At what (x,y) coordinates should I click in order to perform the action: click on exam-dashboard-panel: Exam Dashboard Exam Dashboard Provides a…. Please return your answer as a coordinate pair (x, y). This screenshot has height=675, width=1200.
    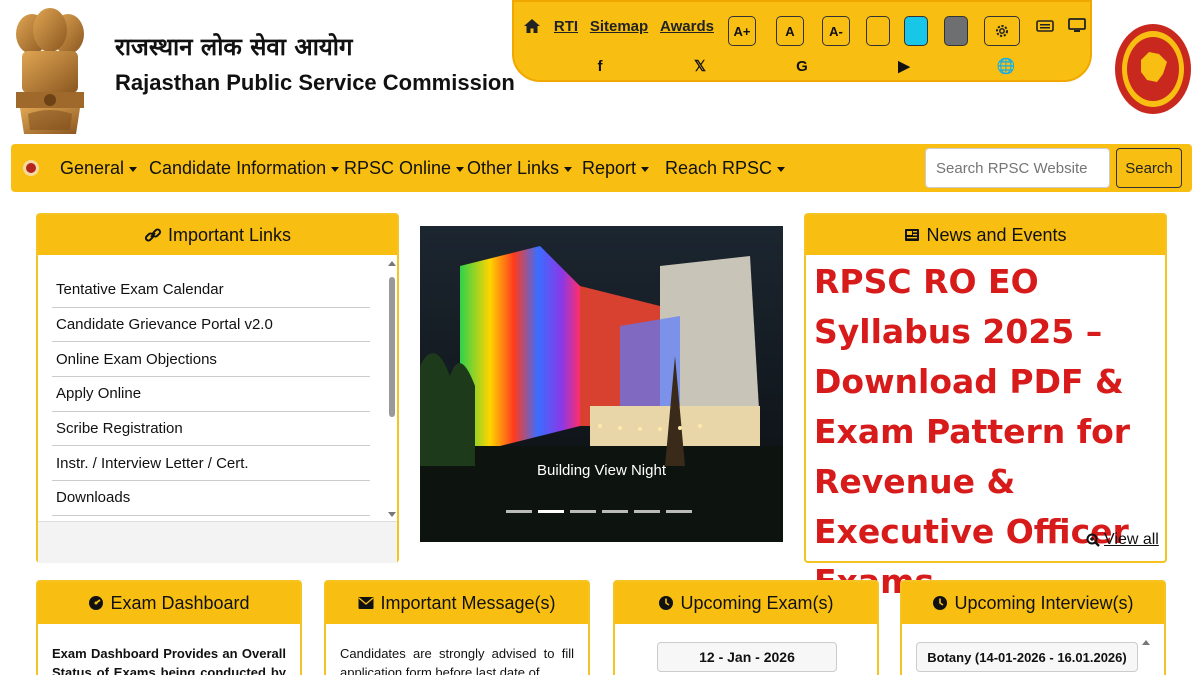
    Looking at the image, I should click on (169, 627).